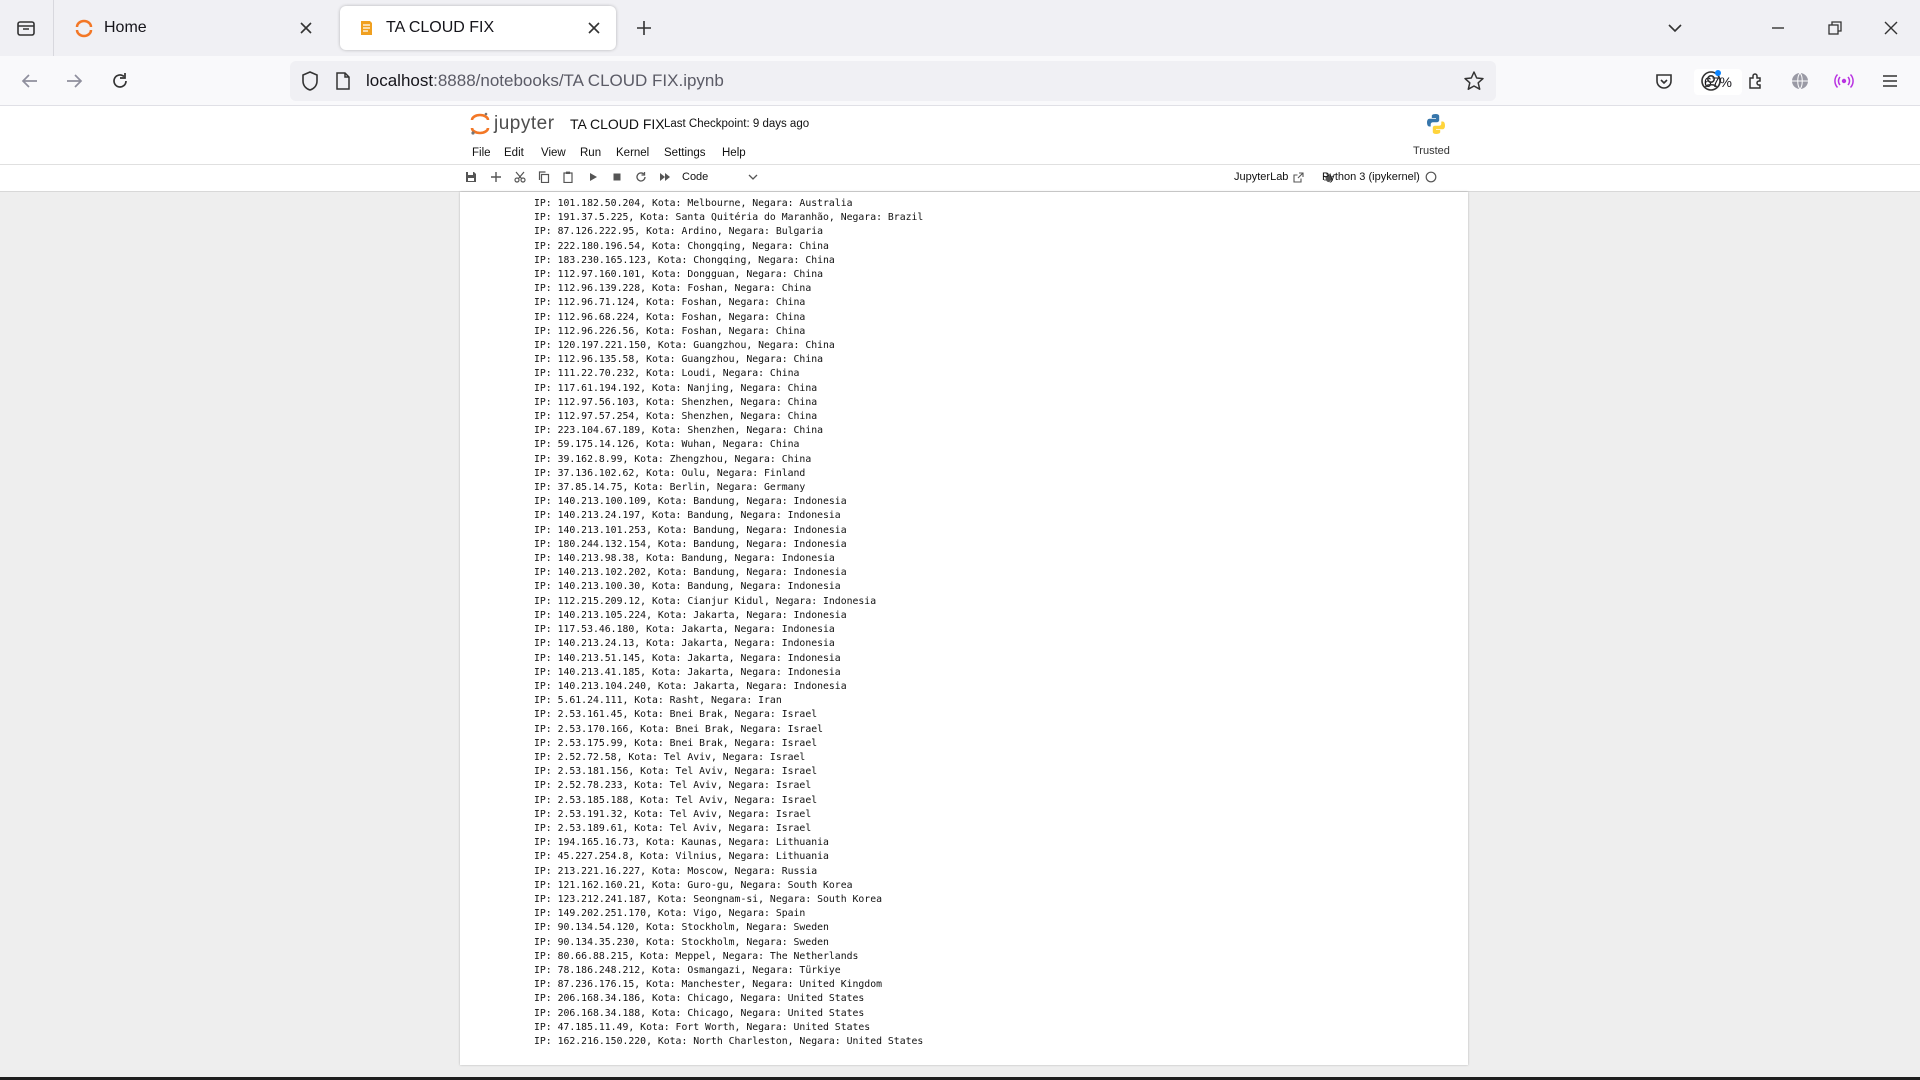 The width and height of the screenshot is (1920, 1080). Describe the element at coordinates (471, 177) in the screenshot. I see `save-icon` at that location.